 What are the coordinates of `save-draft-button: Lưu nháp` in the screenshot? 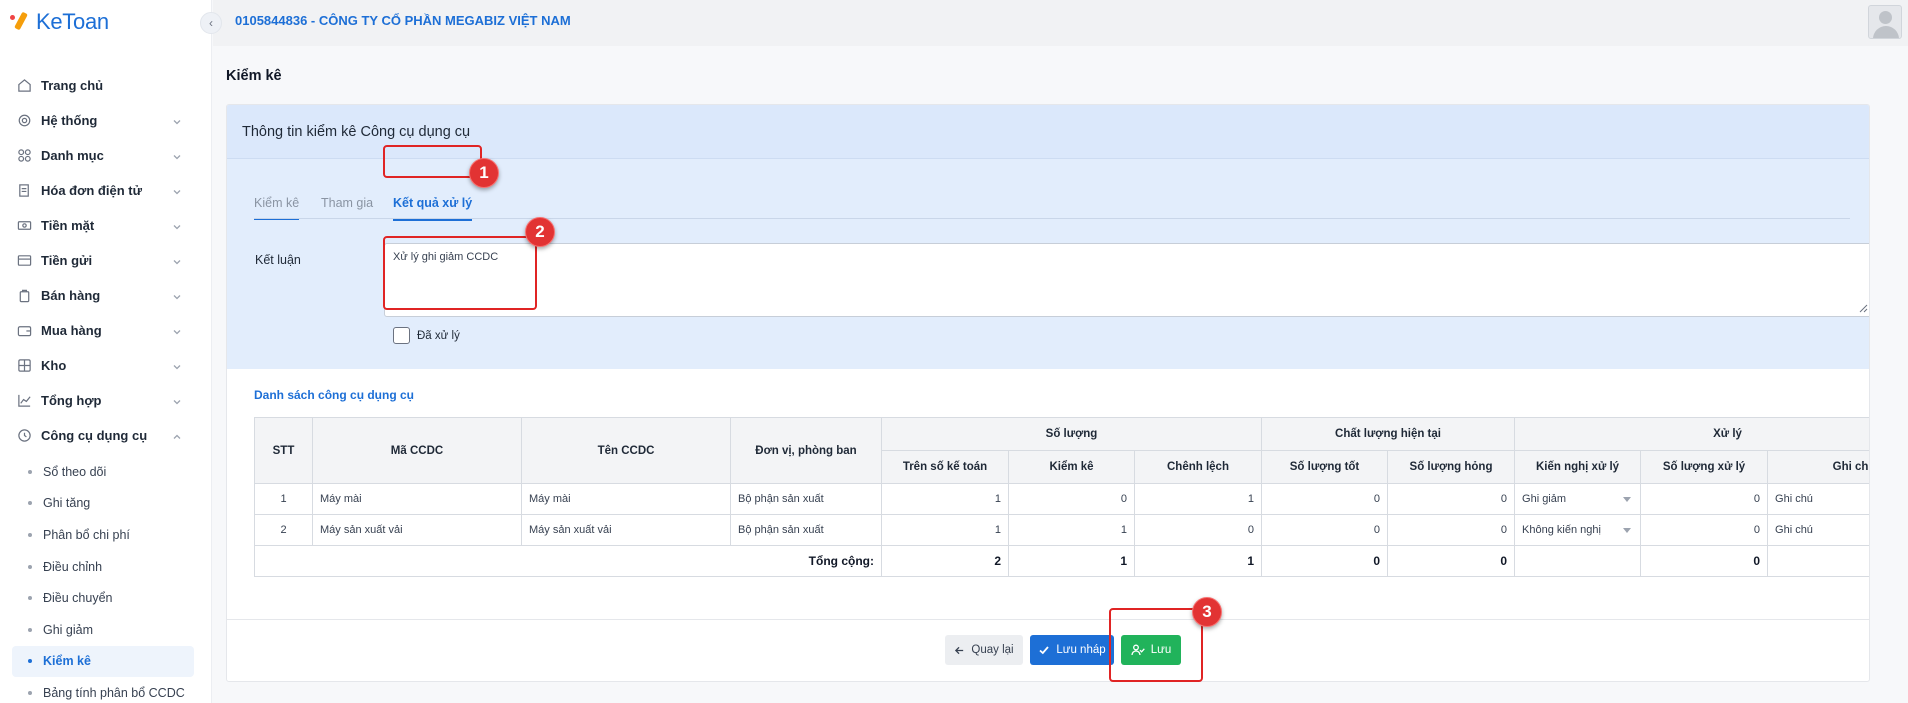 It's located at (1072, 650).